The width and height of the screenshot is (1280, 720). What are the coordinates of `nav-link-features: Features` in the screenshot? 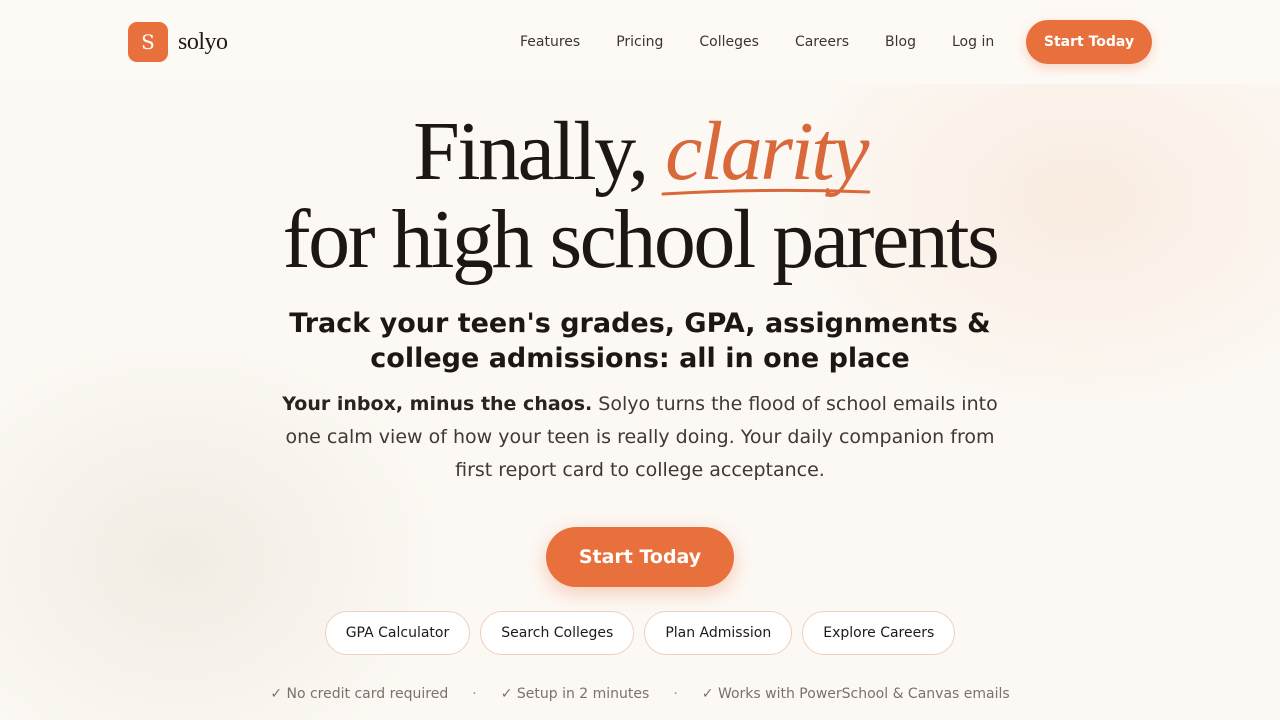 It's located at (550, 42).